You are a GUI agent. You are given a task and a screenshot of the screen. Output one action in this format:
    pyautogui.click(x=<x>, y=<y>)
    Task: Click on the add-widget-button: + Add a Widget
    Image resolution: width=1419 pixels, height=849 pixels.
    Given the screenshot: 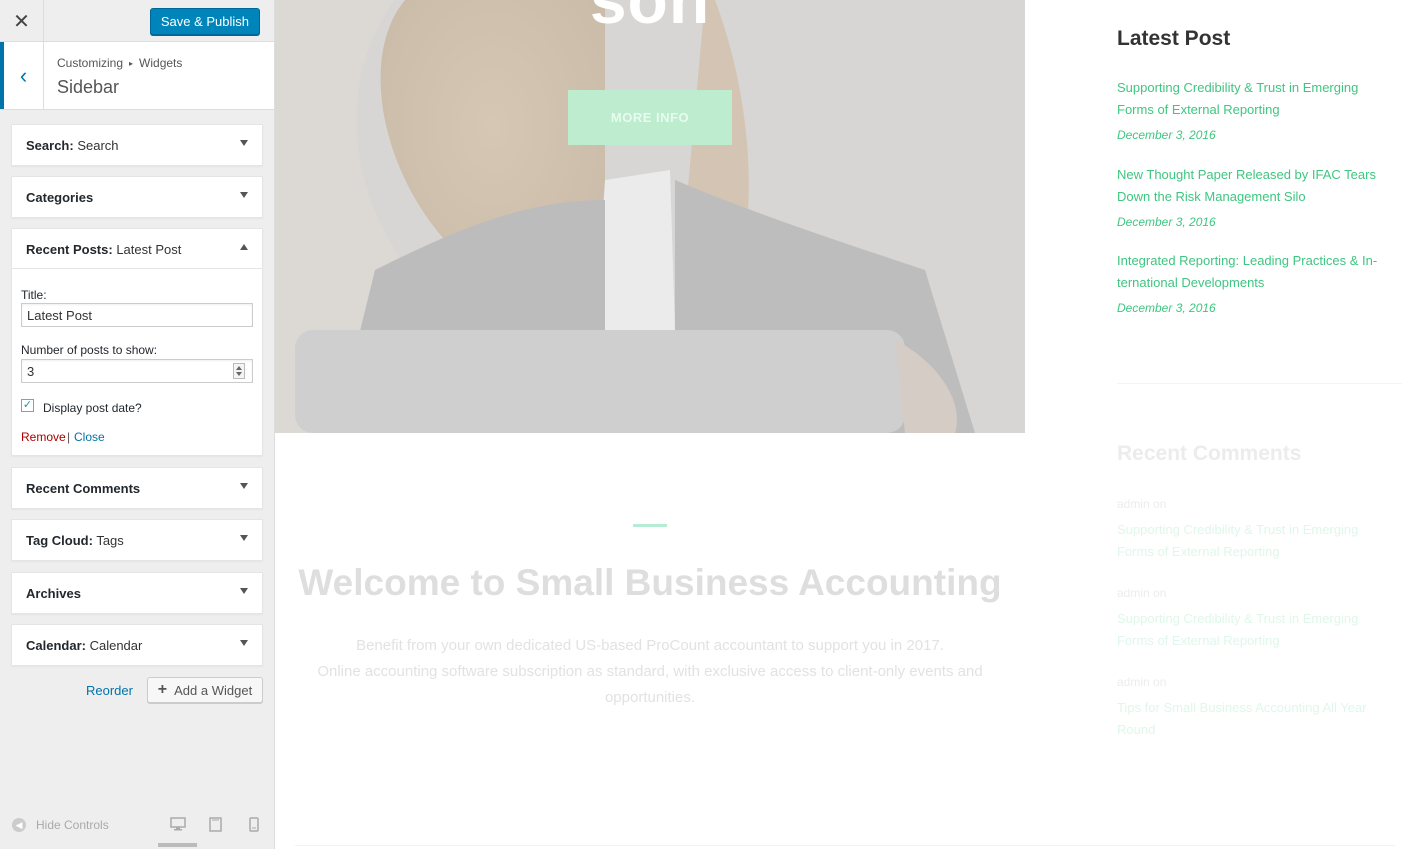 What is the action you would take?
    pyautogui.click(x=205, y=690)
    